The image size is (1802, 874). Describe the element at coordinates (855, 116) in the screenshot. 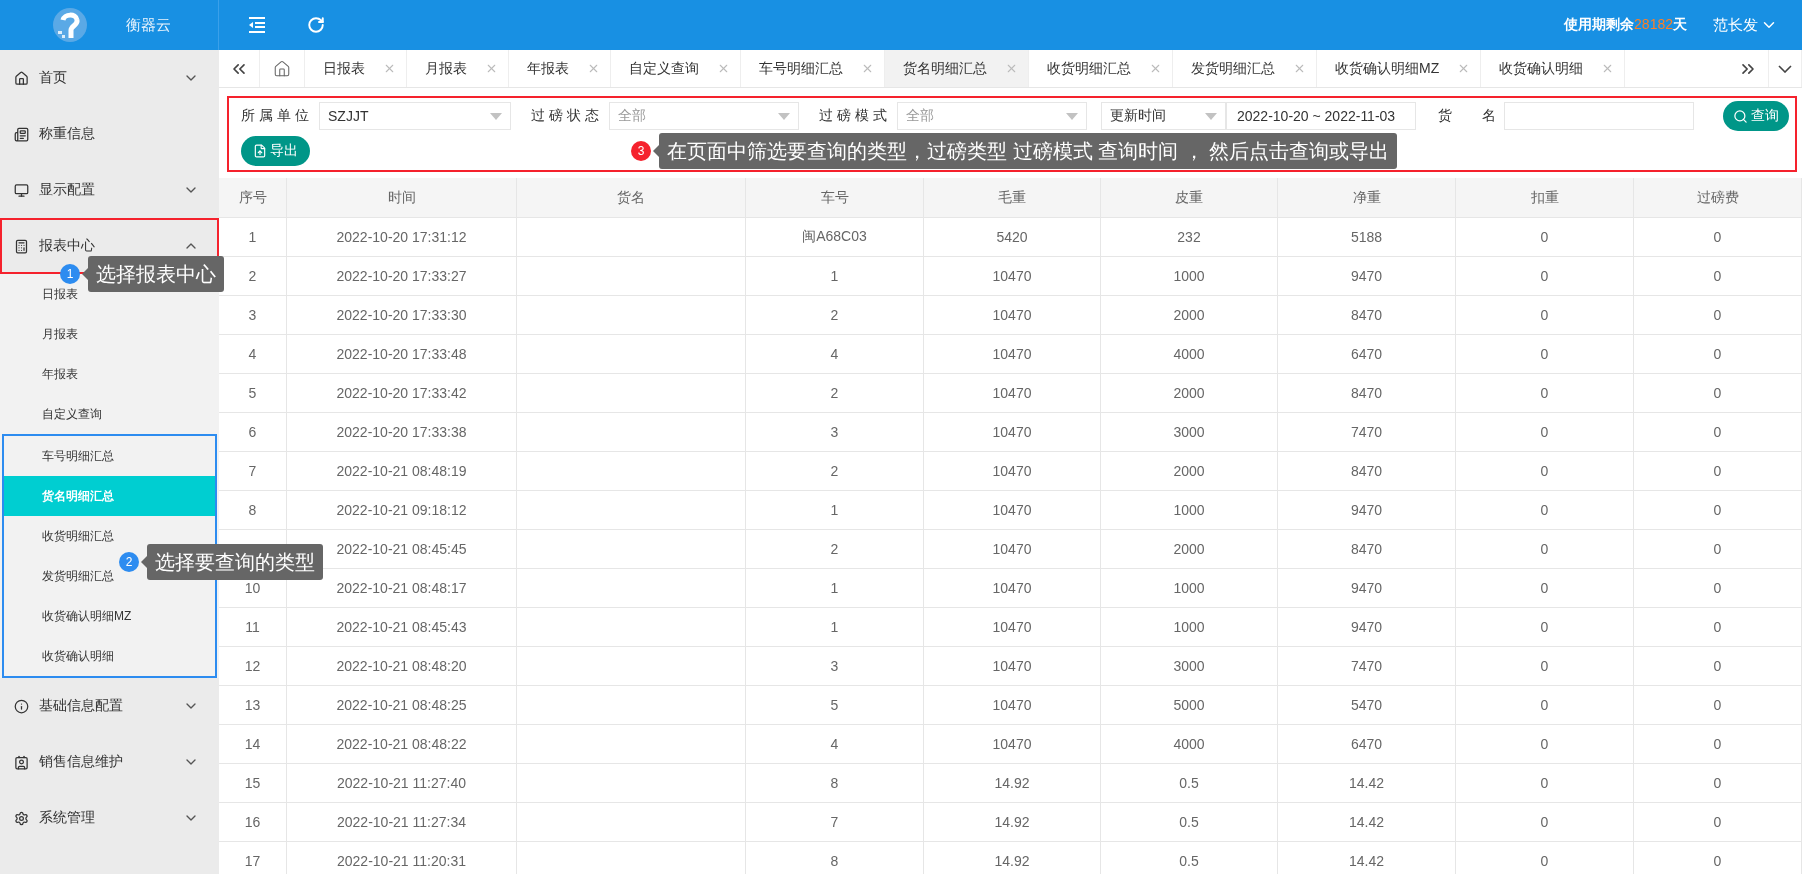

I see `filter-label: 过磅模式` at that location.